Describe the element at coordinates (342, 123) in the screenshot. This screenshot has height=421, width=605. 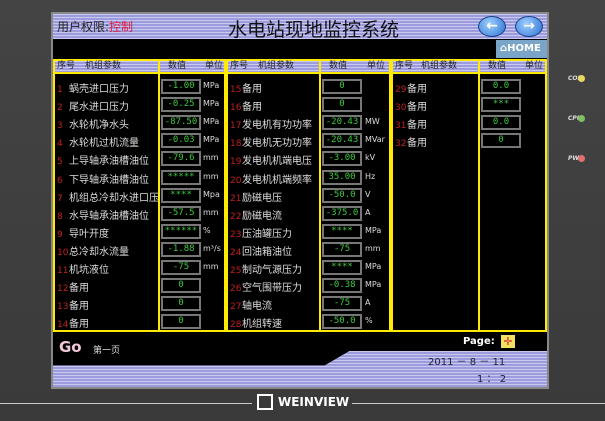
I see `param-value: -20.43` at that location.